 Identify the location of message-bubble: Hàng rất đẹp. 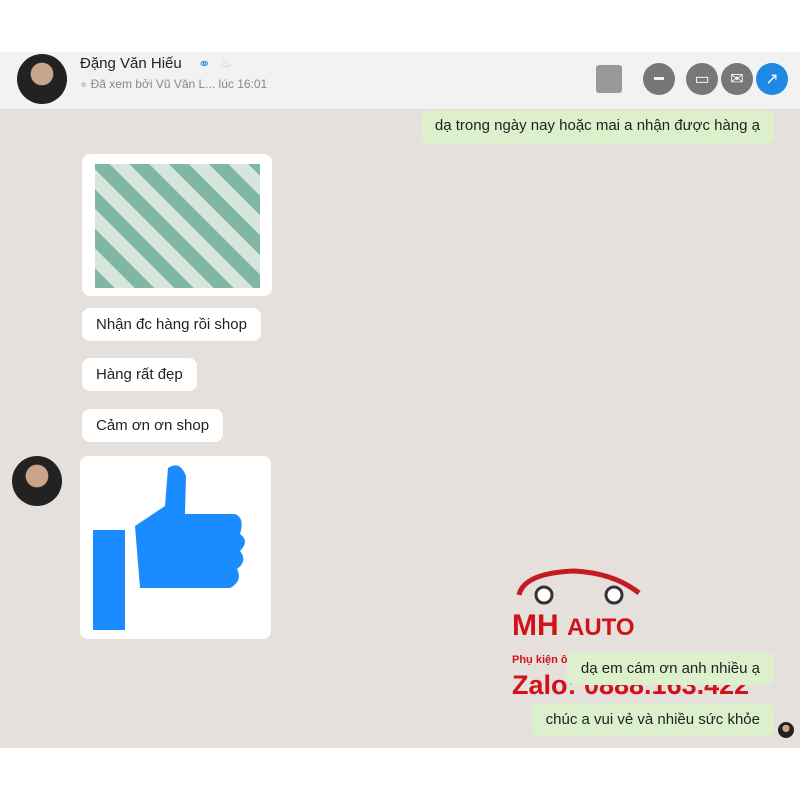
(139, 374).